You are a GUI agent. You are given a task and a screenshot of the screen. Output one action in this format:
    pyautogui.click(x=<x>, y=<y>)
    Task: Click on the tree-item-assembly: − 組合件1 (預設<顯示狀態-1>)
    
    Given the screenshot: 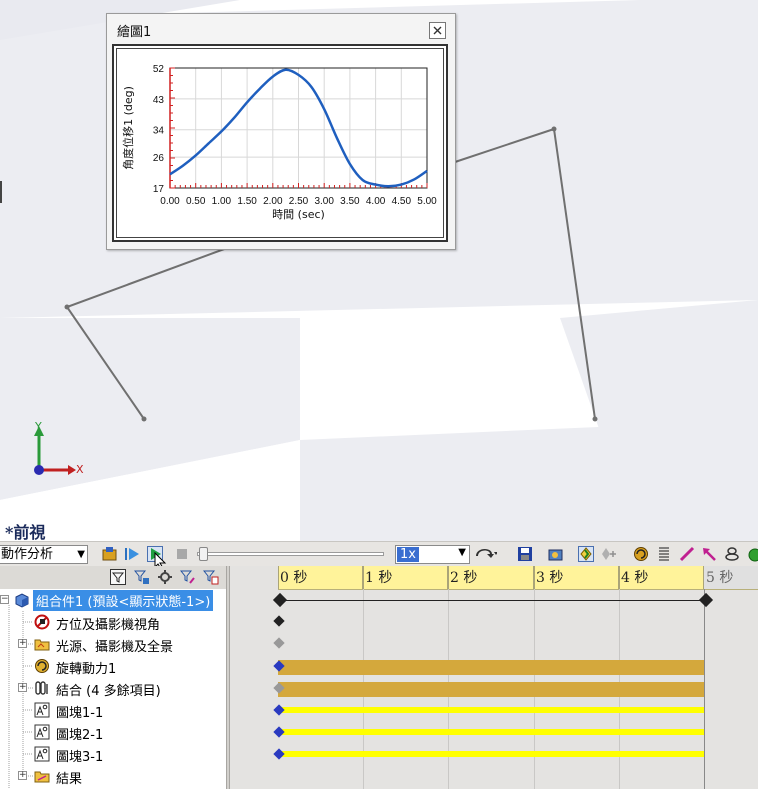 What is the action you would take?
    pyautogui.click(x=113, y=600)
    